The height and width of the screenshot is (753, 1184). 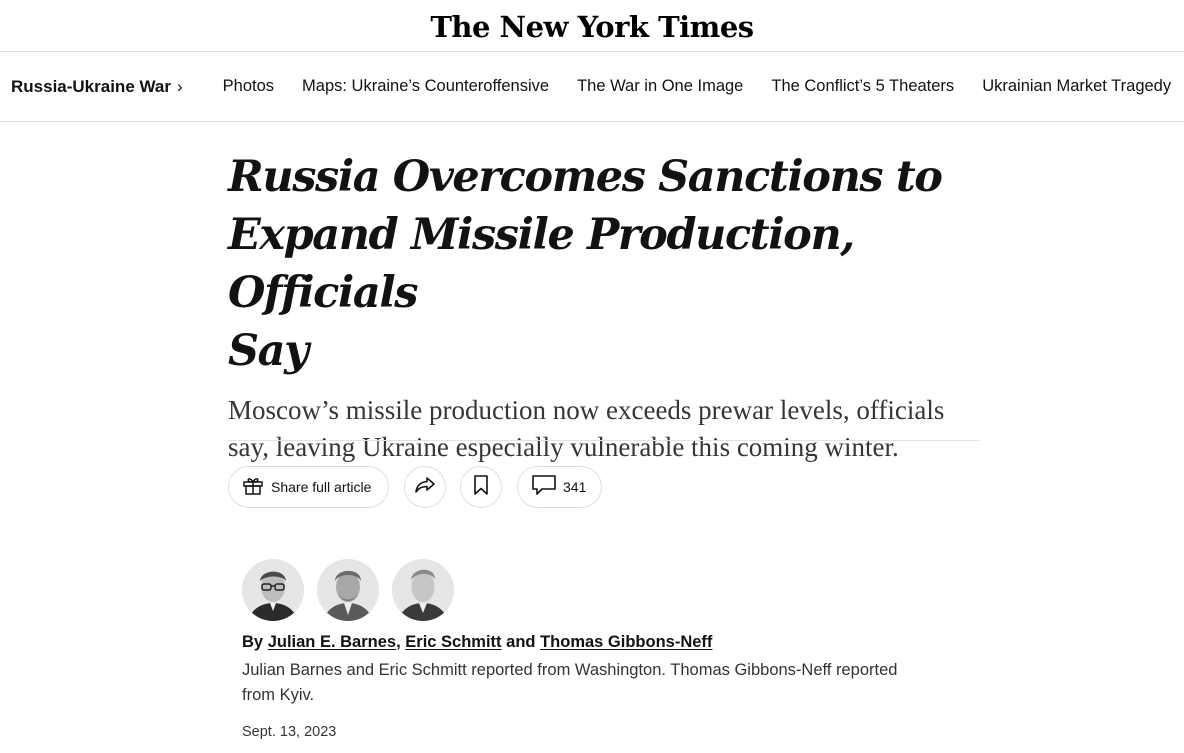 What do you see at coordinates (575, 487) in the screenshot?
I see `comment-count: 341` at bounding box center [575, 487].